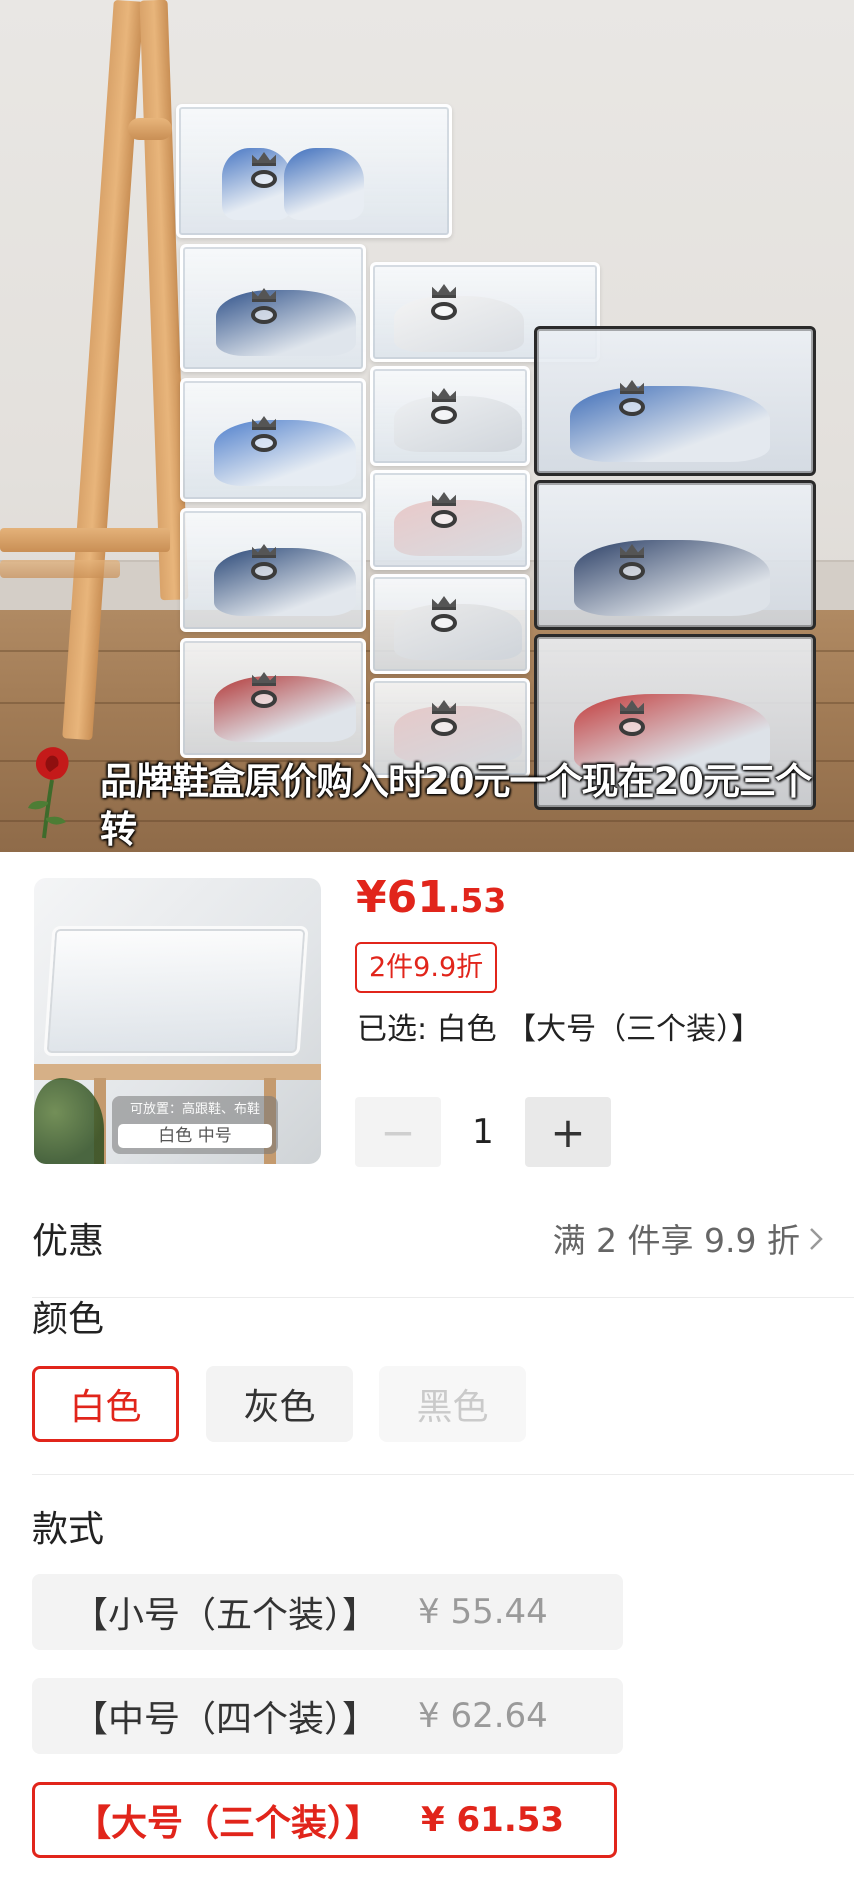 The width and height of the screenshot is (854, 1887). I want to click on promo-row: 满 2 件享 9.9 折, so click(688, 1238).